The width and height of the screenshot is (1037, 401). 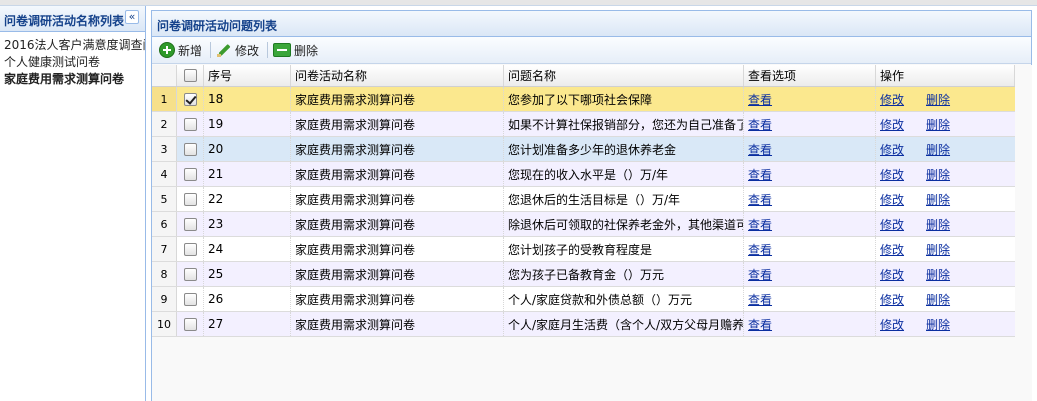 I want to click on column-header-id: 序号, so click(x=247, y=75).